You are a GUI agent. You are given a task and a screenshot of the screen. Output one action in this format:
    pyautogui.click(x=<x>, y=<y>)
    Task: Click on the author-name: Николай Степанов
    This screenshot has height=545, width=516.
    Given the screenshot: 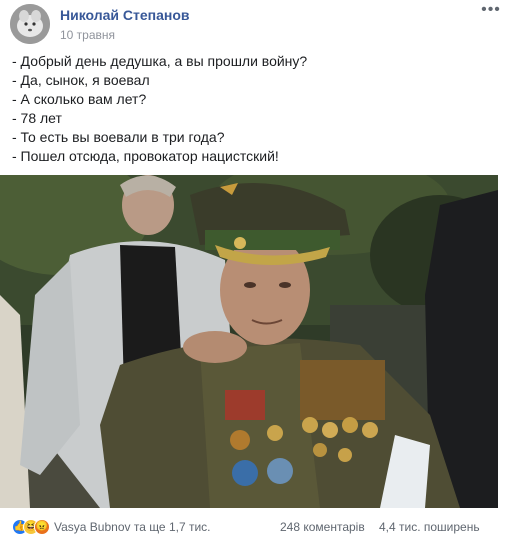 What is the action you would take?
    pyautogui.click(x=125, y=15)
    